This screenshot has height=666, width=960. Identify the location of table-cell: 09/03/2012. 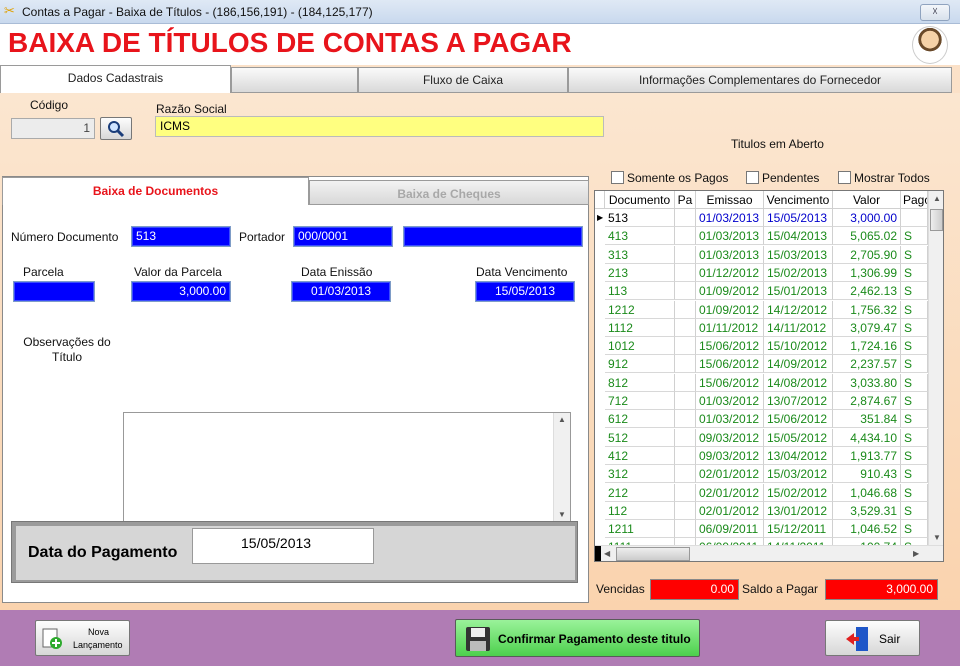
(730, 437).